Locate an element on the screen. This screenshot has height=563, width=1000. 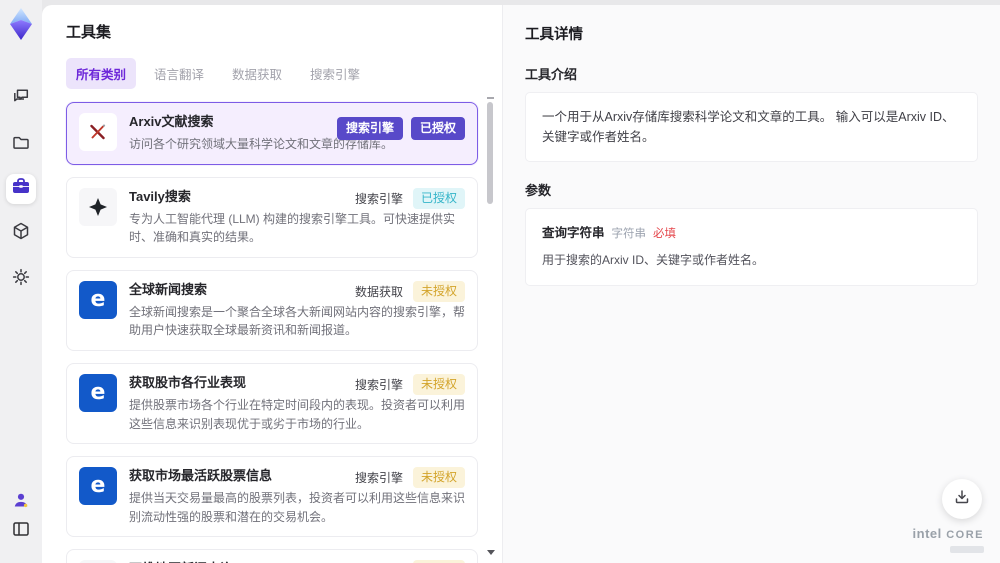
app-logo is located at coordinates (21, 26).